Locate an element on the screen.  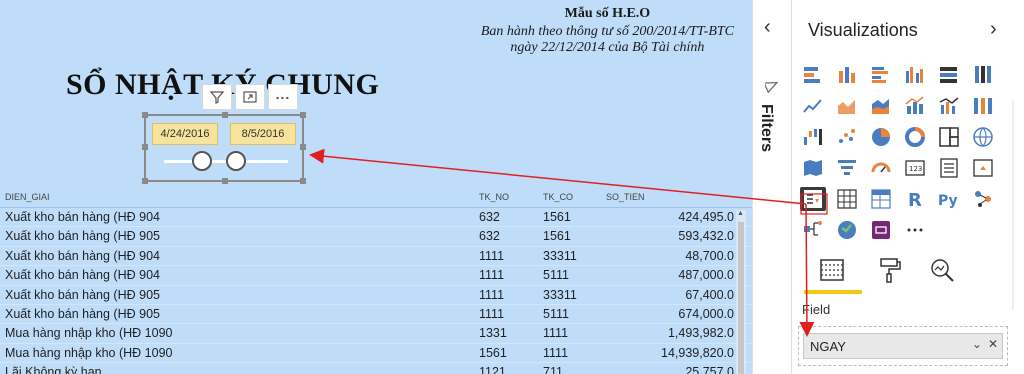
r-script-icon: R is located at coordinates (915, 199).